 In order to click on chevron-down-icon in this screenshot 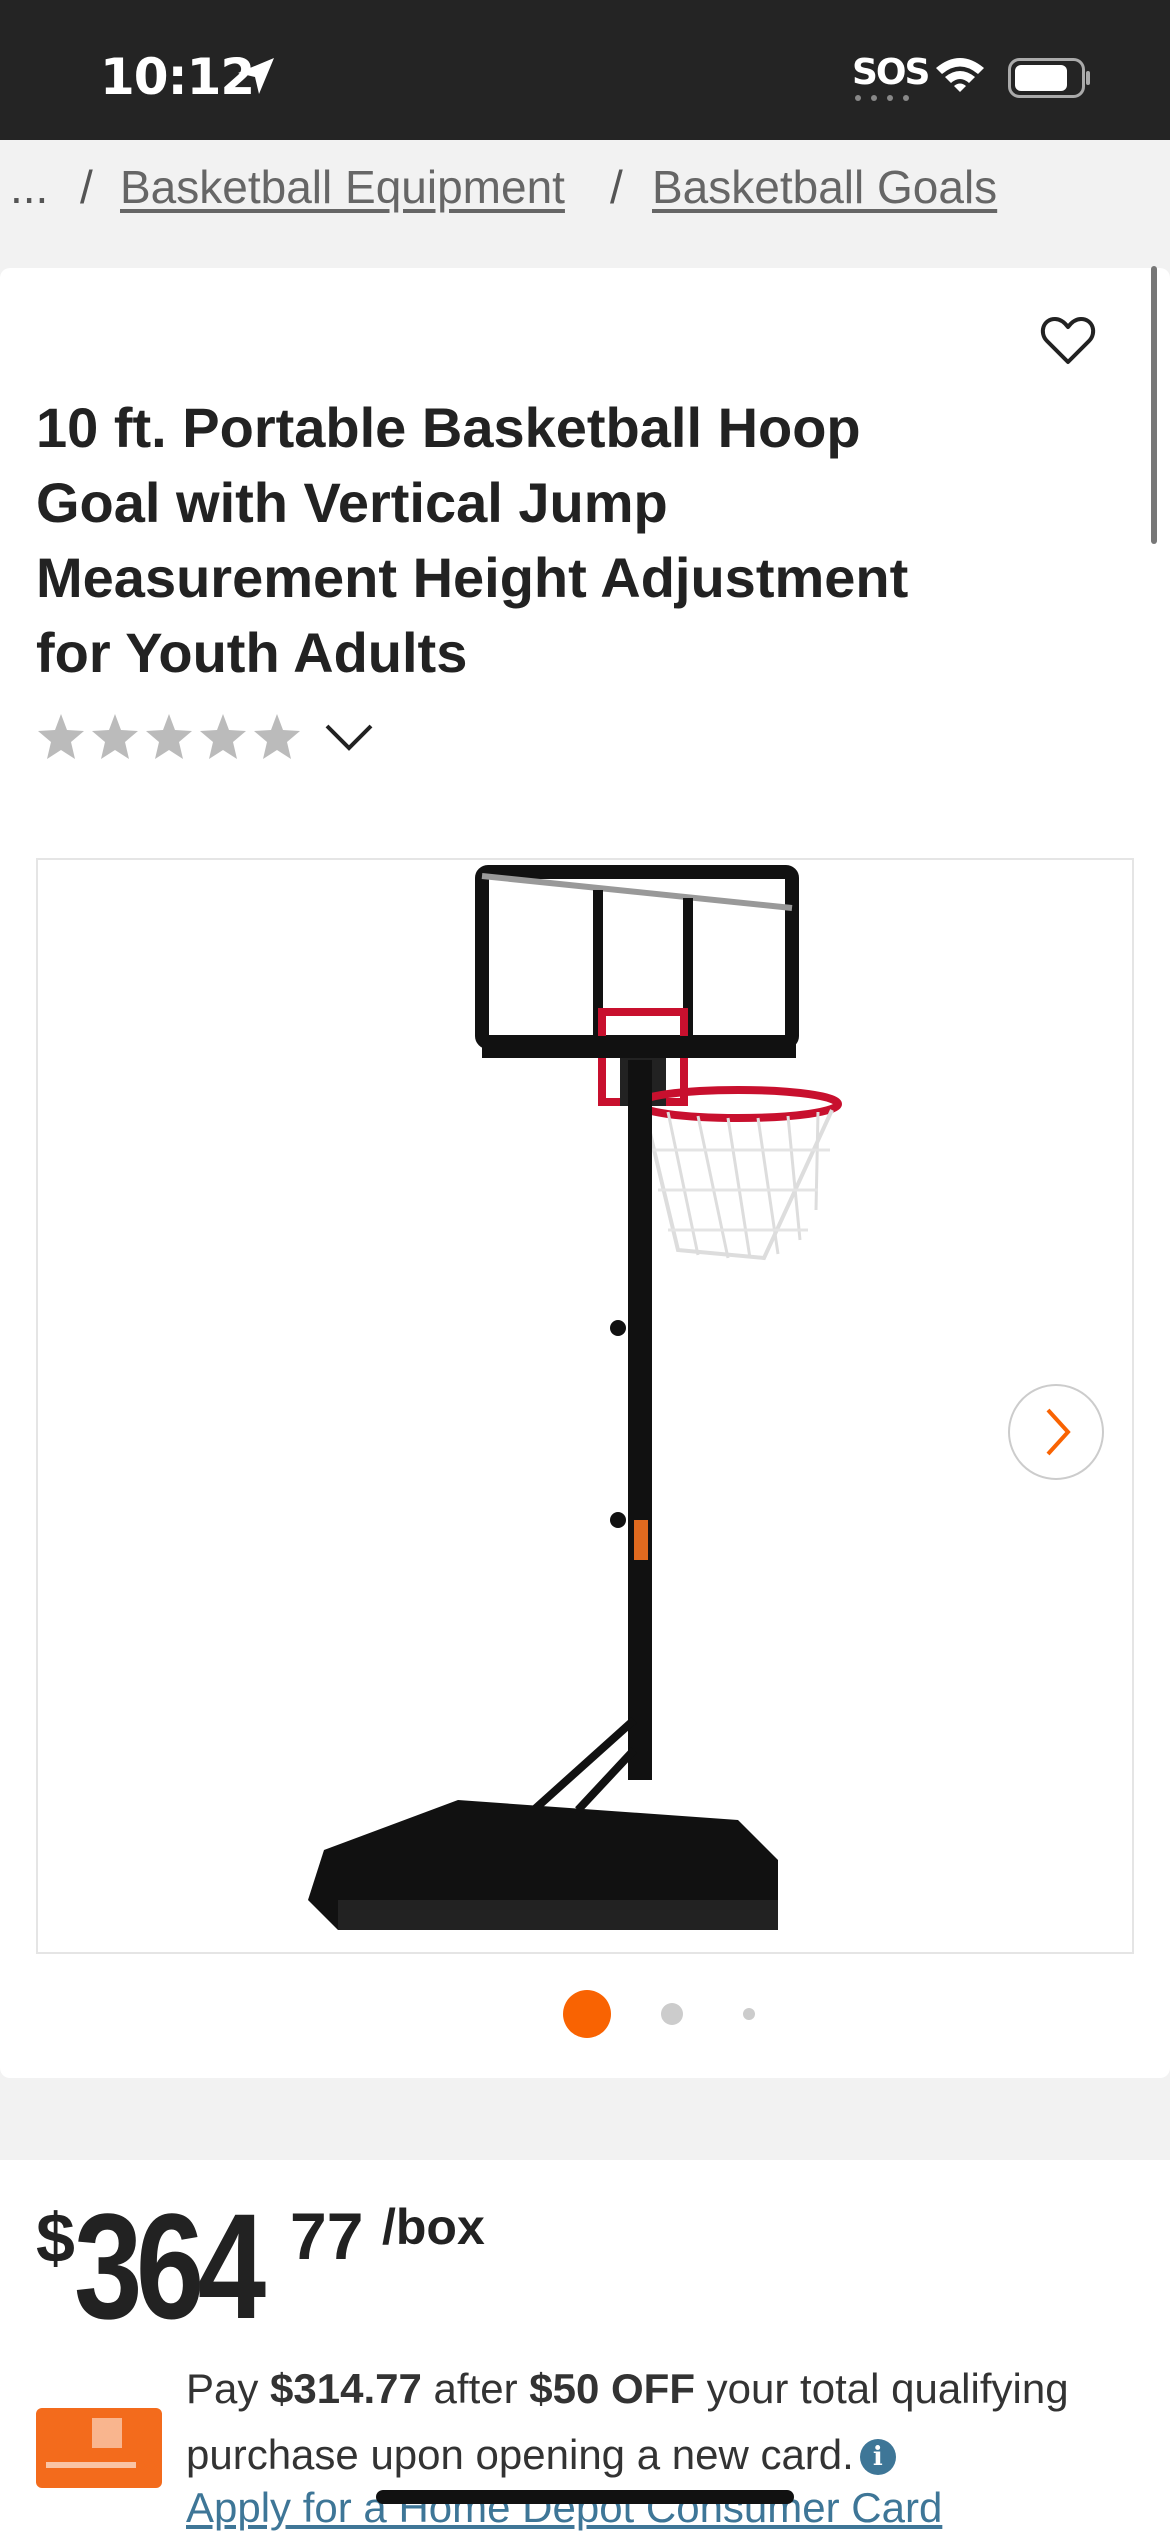, I will do `click(349, 737)`.